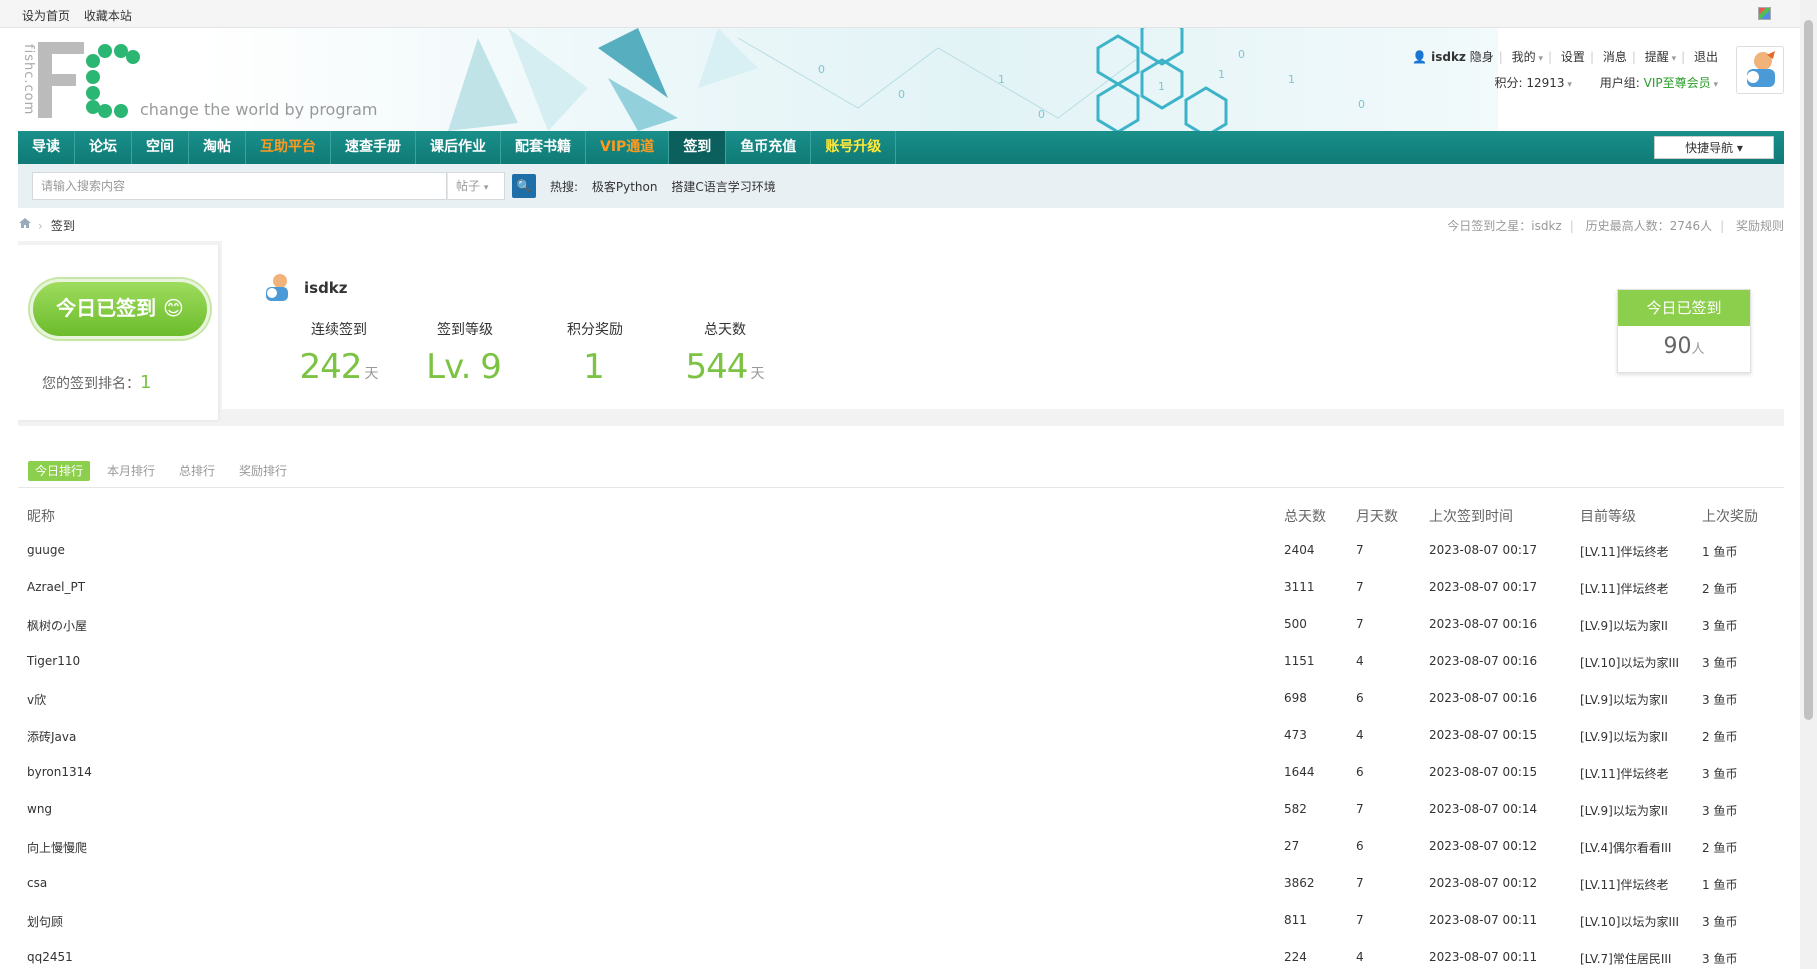 The width and height of the screenshot is (1817, 969). What do you see at coordinates (1808, 370) in the screenshot?
I see `scrollbar-thumb` at bounding box center [1808, 370].